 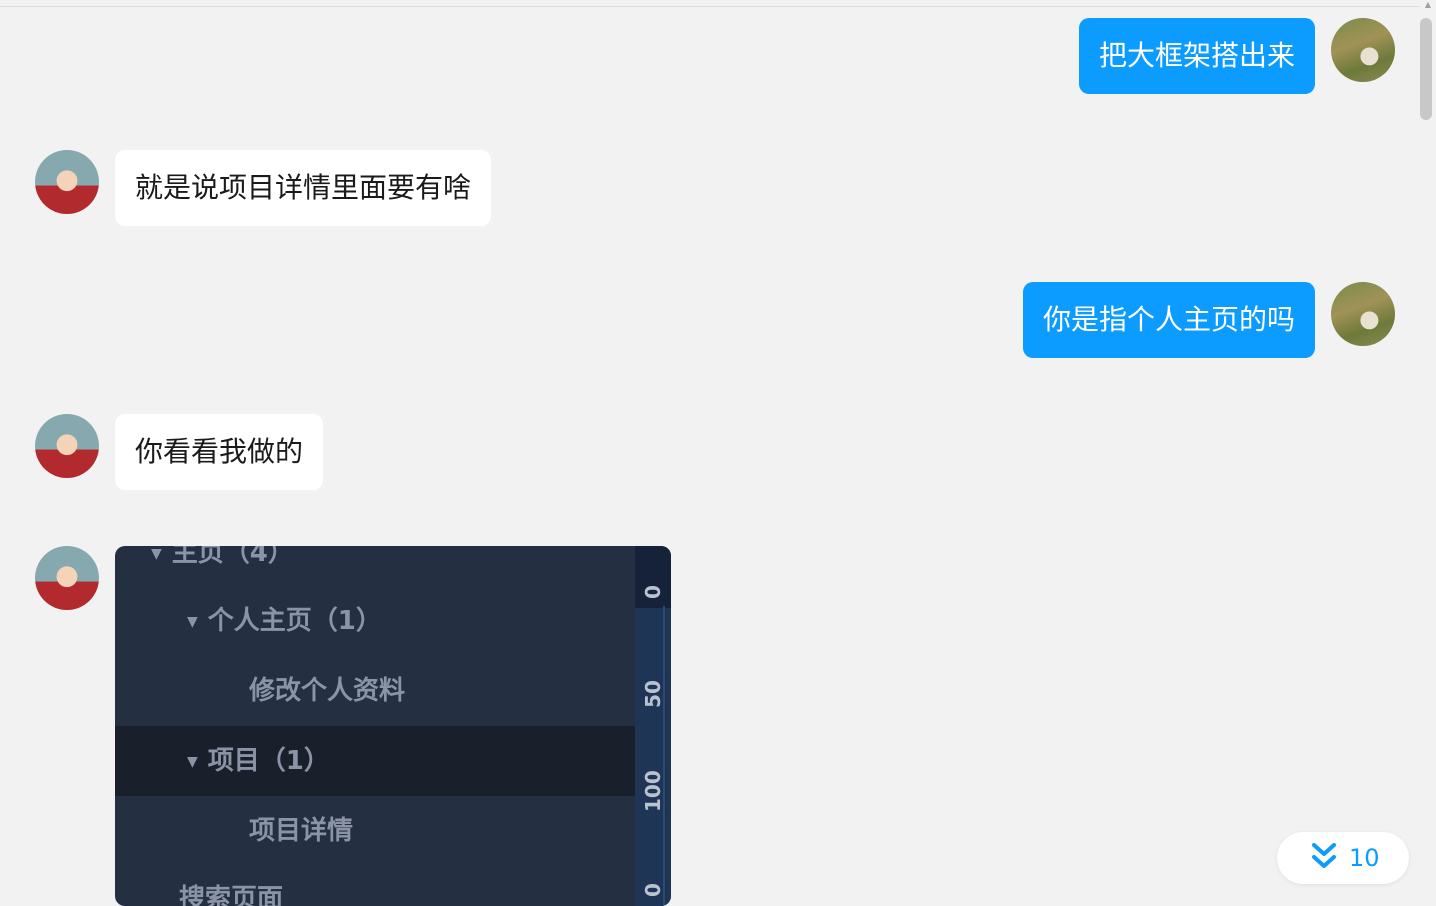 What do you see at coordinates (294, 621) in the screenshot?
I see `tree-item-label: 个人主页（1）` at bounding box center [294, 621].